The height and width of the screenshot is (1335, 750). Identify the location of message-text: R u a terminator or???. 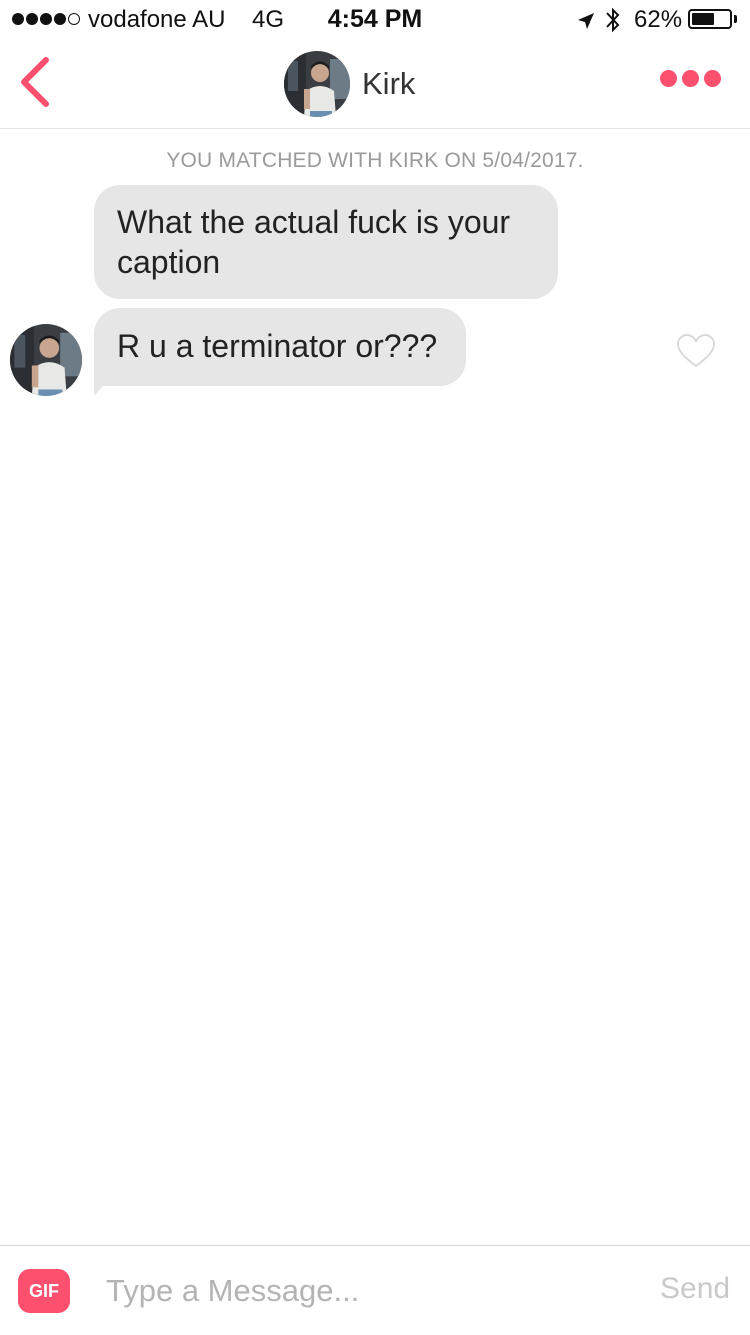
(277, 346).